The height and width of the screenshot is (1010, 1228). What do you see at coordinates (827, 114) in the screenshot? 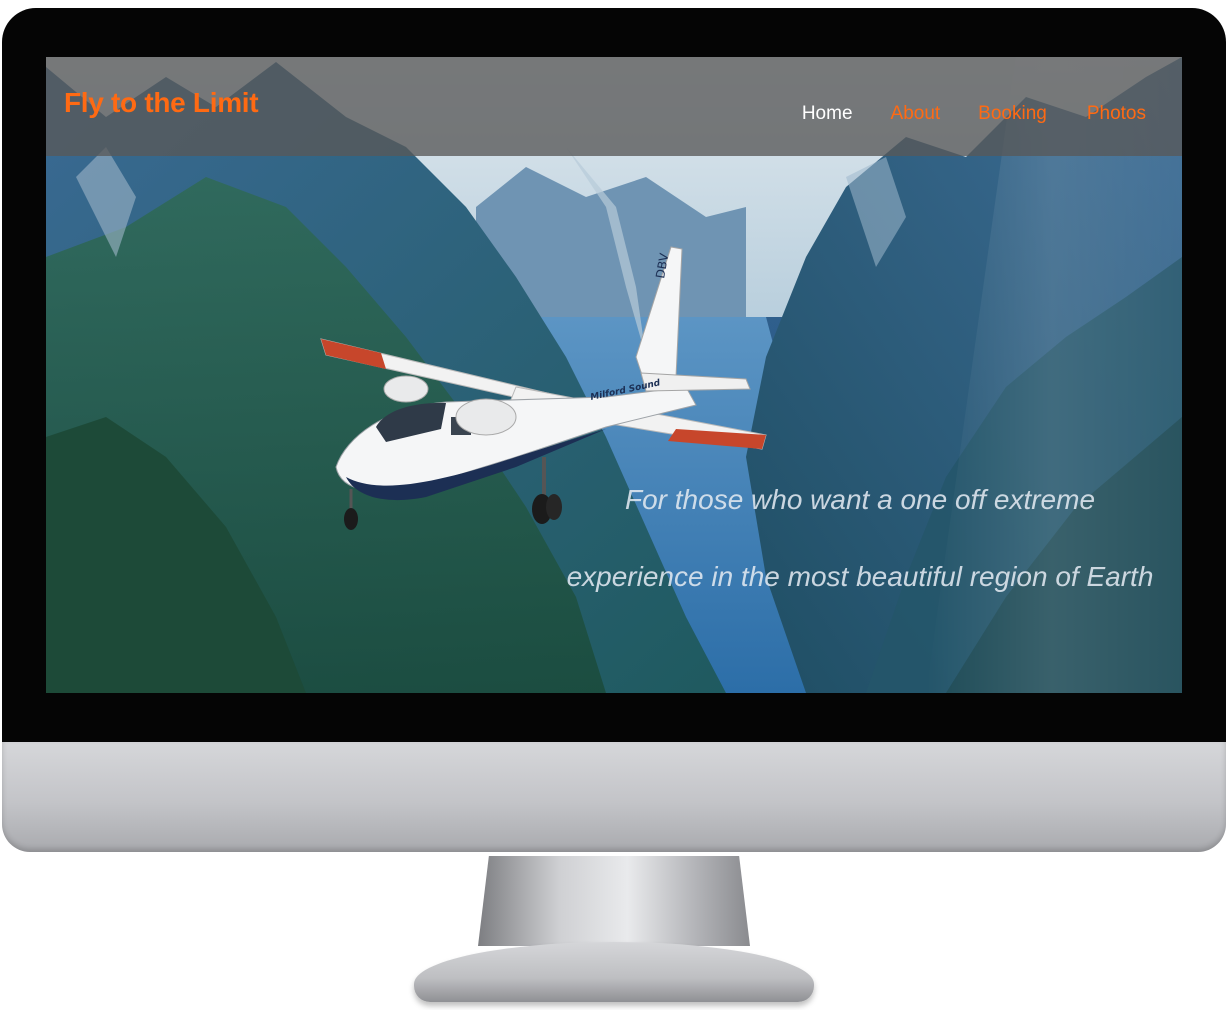
I see `nav-link-home: Home` at bounding box center [827, 114].